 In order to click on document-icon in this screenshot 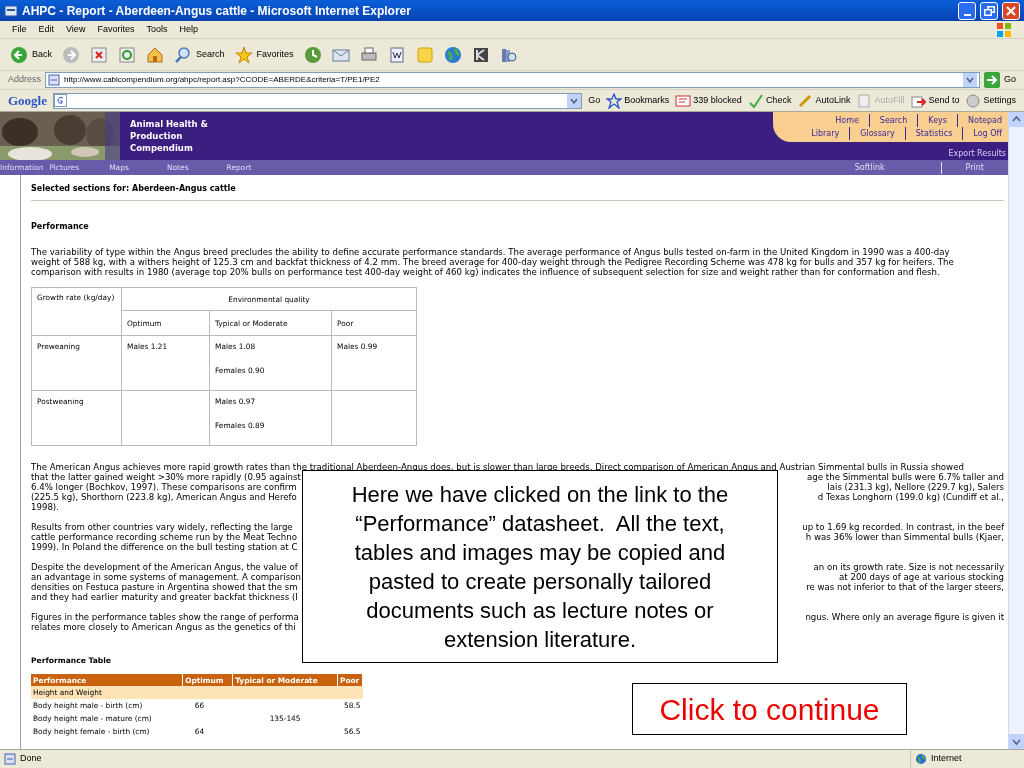, I will do `click(396, 54)`.